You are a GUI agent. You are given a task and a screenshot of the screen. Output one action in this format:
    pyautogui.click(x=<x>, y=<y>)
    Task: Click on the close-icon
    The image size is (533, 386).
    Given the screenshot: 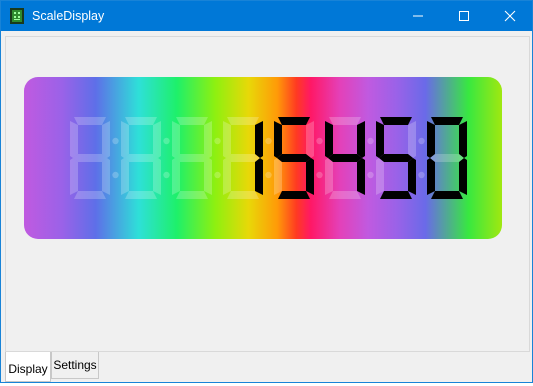 What is the action you would take?
    pyautogui.click(x=509, y=16)
    